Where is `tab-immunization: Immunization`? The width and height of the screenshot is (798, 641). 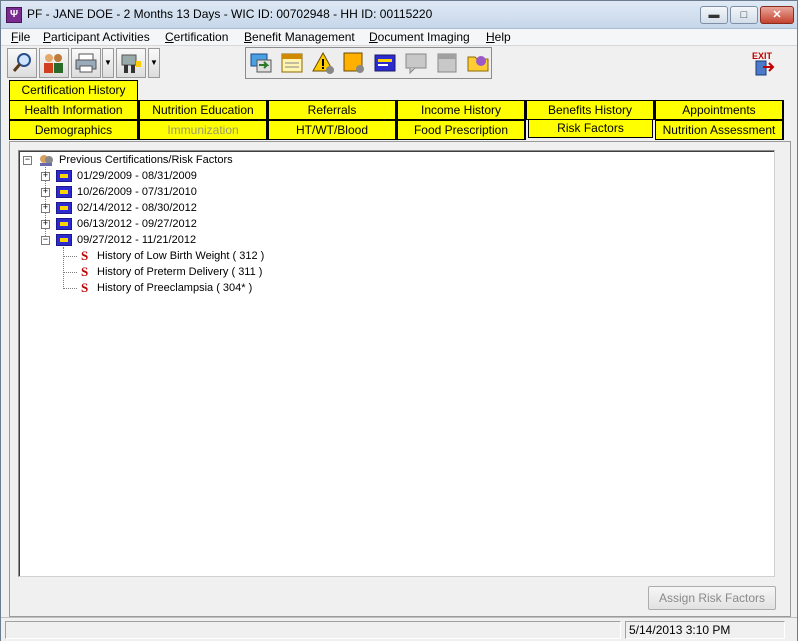
tab-immunization: Immunization is located at coordinates (203, 130).